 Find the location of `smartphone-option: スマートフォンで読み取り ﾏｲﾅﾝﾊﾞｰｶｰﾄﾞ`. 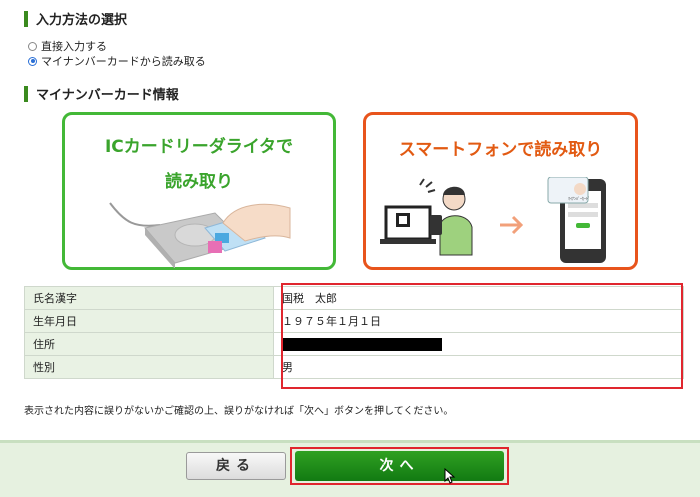

smartphone-option: スマートフォンで読み取り ﾏｲﾅﾝﾊﾞｰｶｰﾄﾞ is located at coordinates (500, 191).